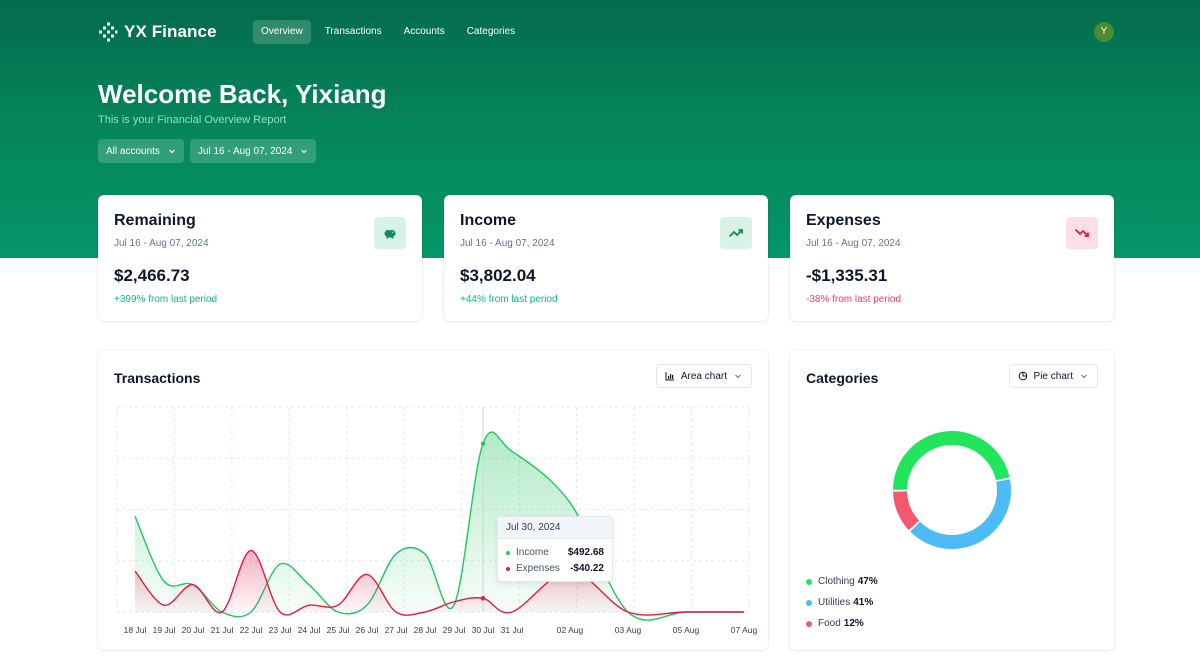 The height and width of the screenshot is (656, 1200). I want to click on stat-change: +399% from last period, so click(166, 299).